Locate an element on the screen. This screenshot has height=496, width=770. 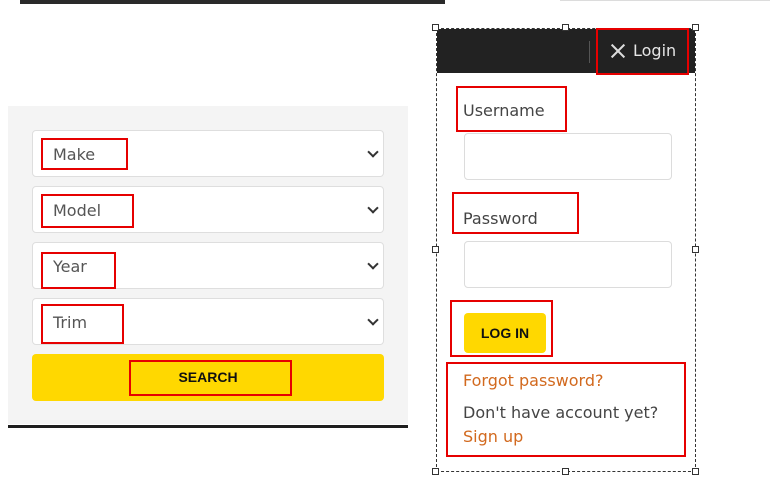
header-divider is located at coordinates (665, 0).